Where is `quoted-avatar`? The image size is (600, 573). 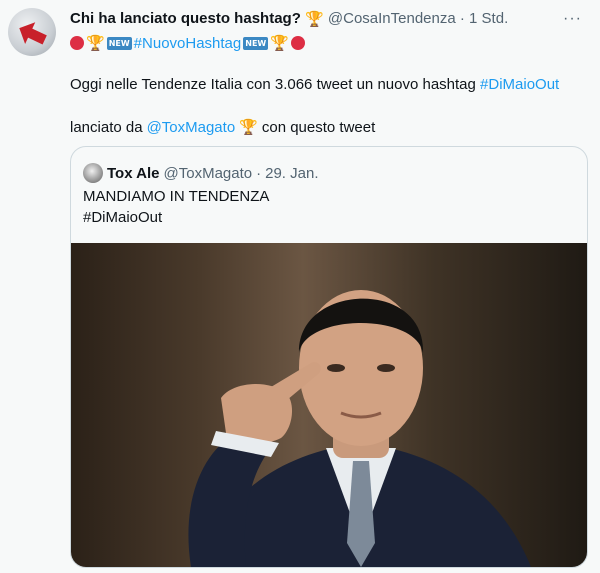
quoted-avatar is located at coordinates (93, 173).